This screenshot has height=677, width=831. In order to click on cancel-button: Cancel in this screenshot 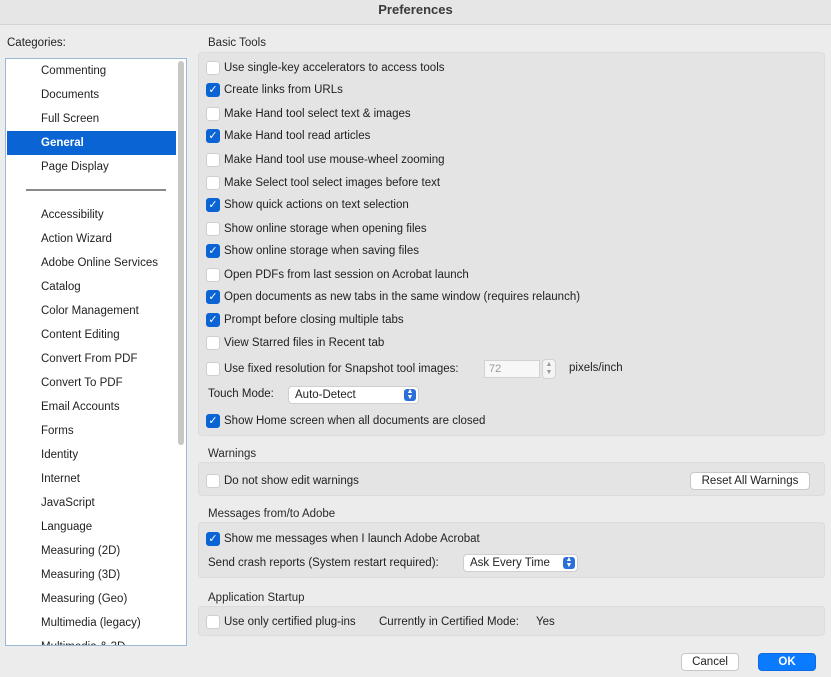, I will do `click(710, 662)`.